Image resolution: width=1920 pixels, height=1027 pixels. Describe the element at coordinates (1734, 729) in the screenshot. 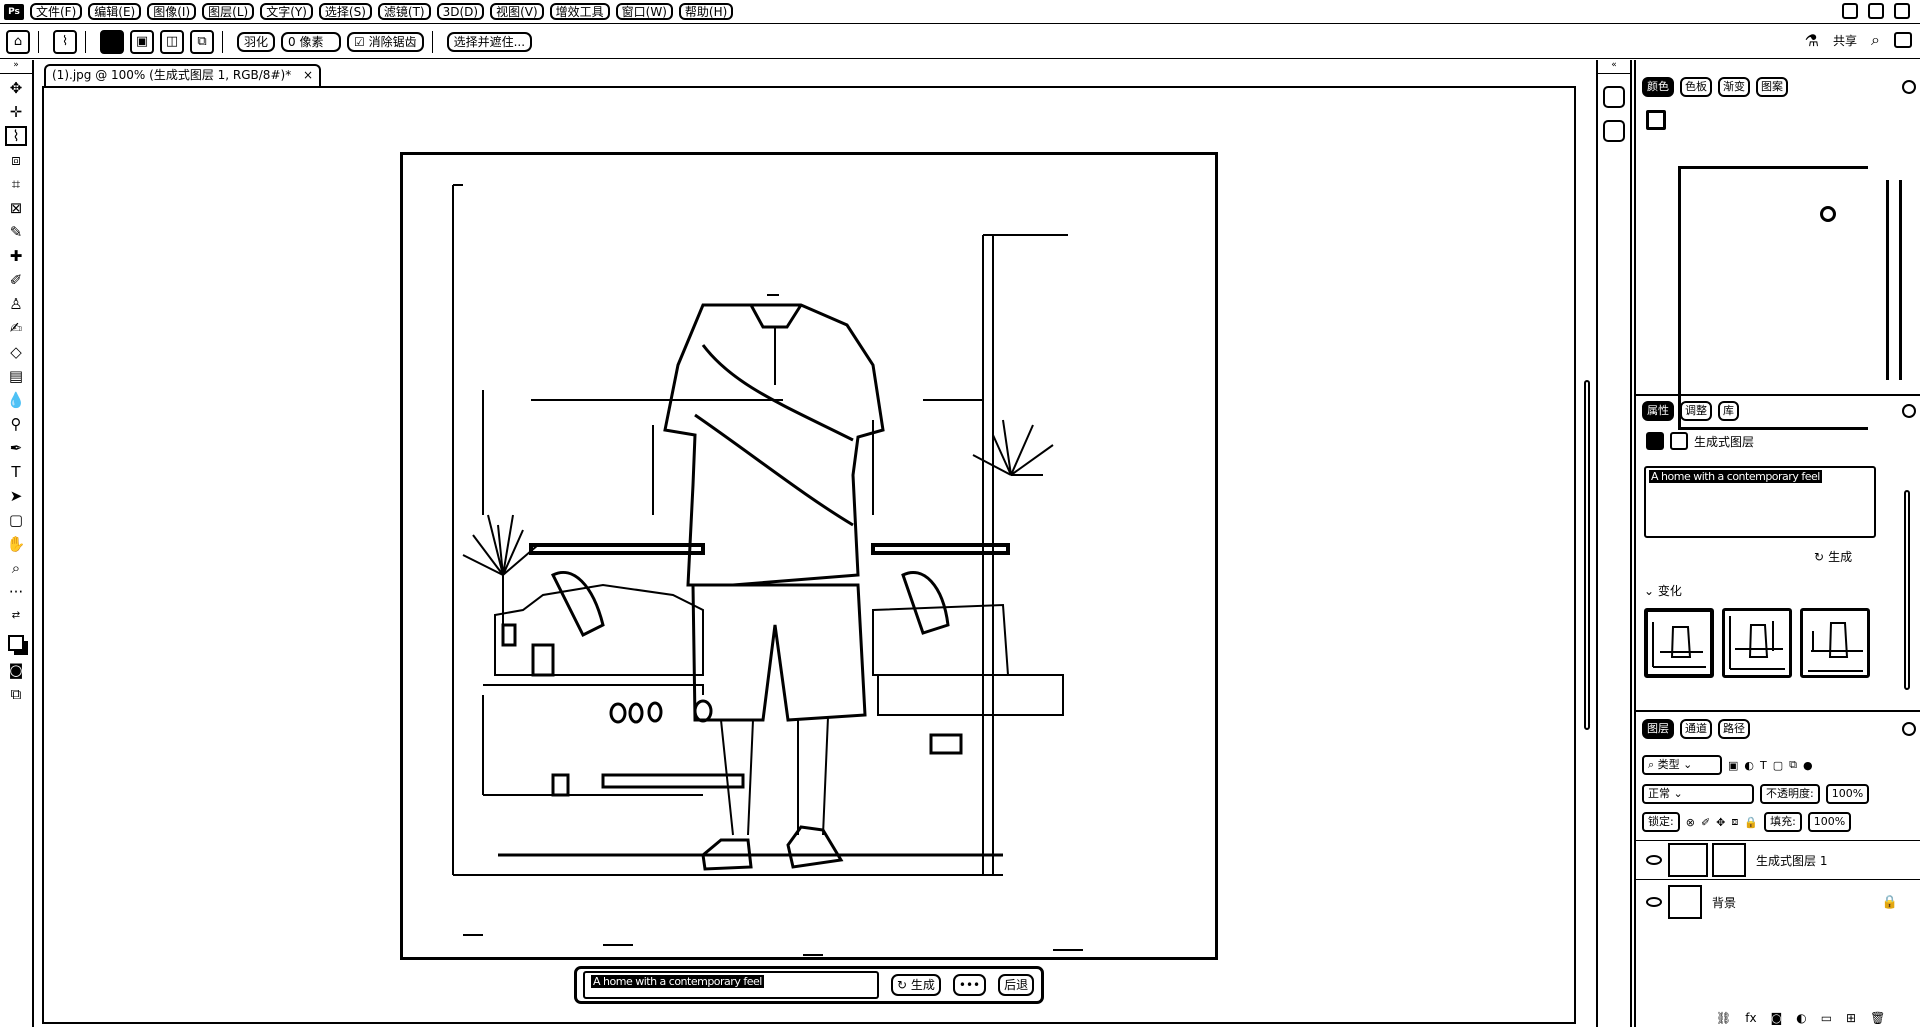

I see `tab-paths: 路径` at that location.